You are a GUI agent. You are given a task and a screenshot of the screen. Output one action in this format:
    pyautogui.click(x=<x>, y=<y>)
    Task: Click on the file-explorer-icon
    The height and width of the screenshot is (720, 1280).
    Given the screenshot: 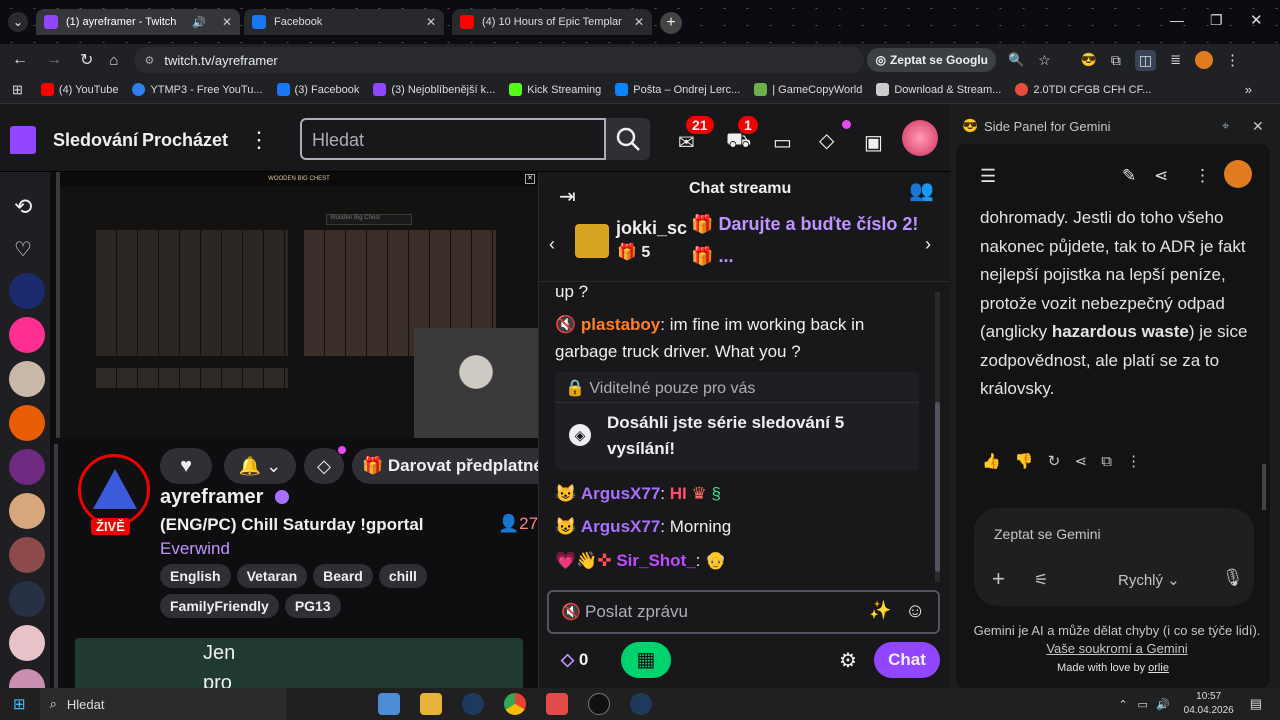 What is the action you would take?
    pyautogui.click(x=430, y=704)
    